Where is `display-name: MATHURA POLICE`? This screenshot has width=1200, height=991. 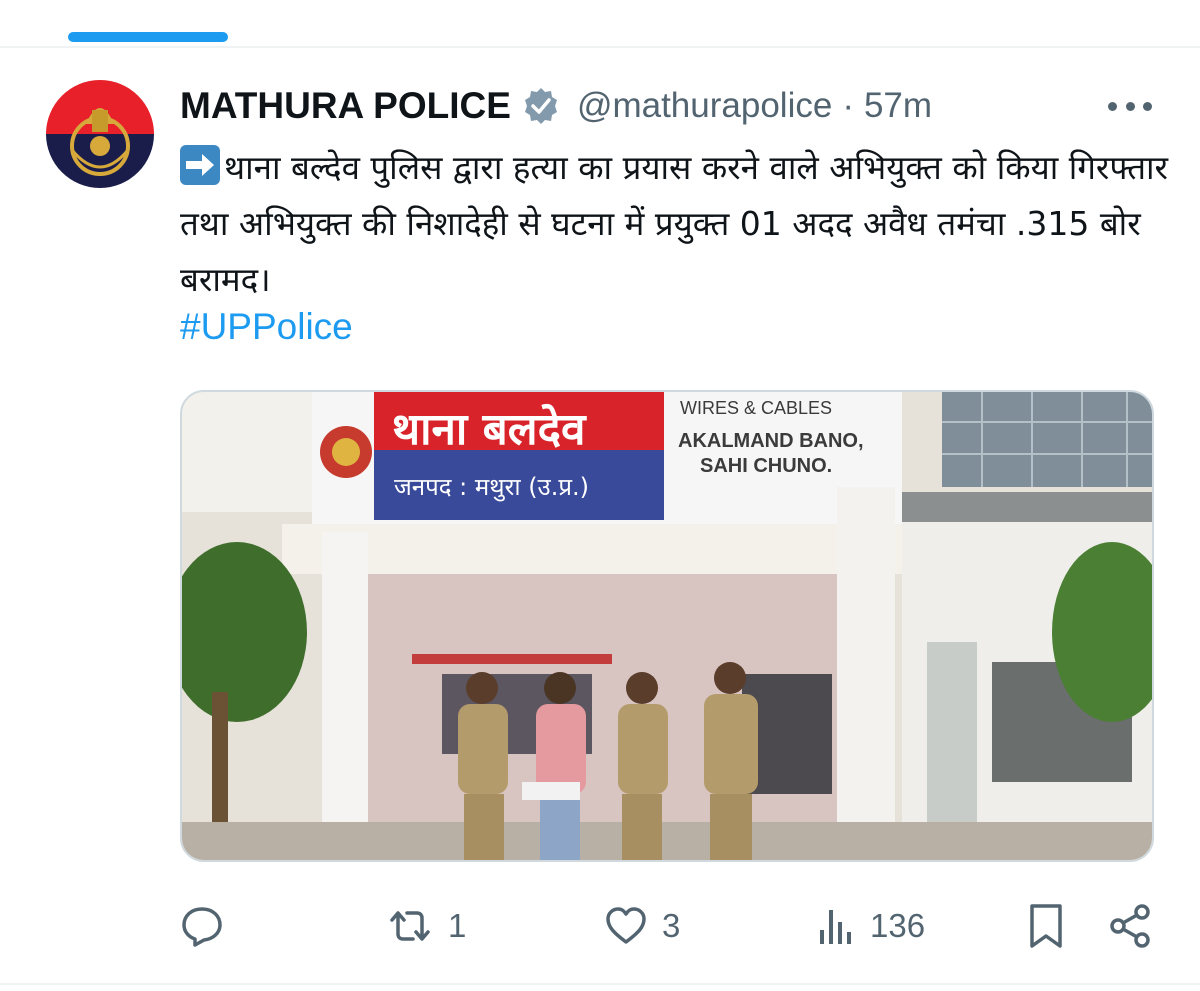 display-name: MATHURA POLICE is located at coordinates (345, 106).